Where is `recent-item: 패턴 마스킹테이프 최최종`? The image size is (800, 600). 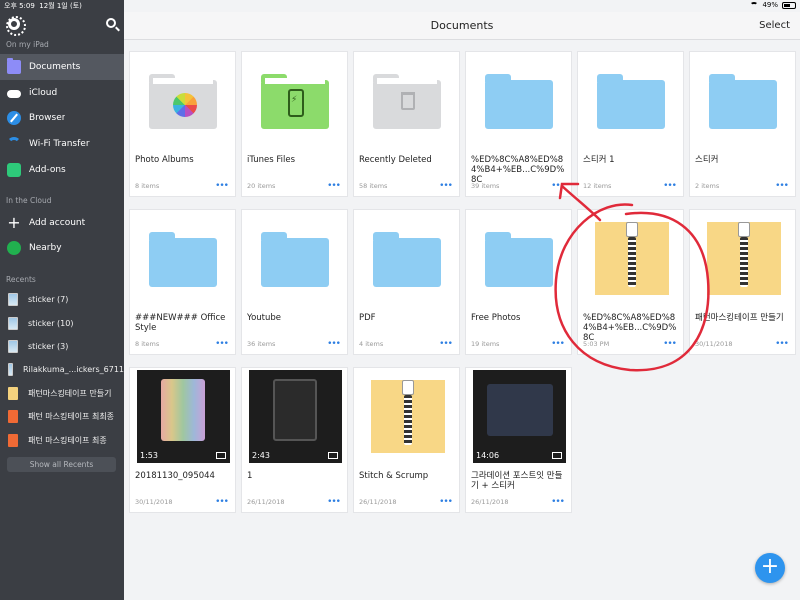 recent-item: 패턴 마스킹테이프 최최종 is located at coordinates (62, 416).